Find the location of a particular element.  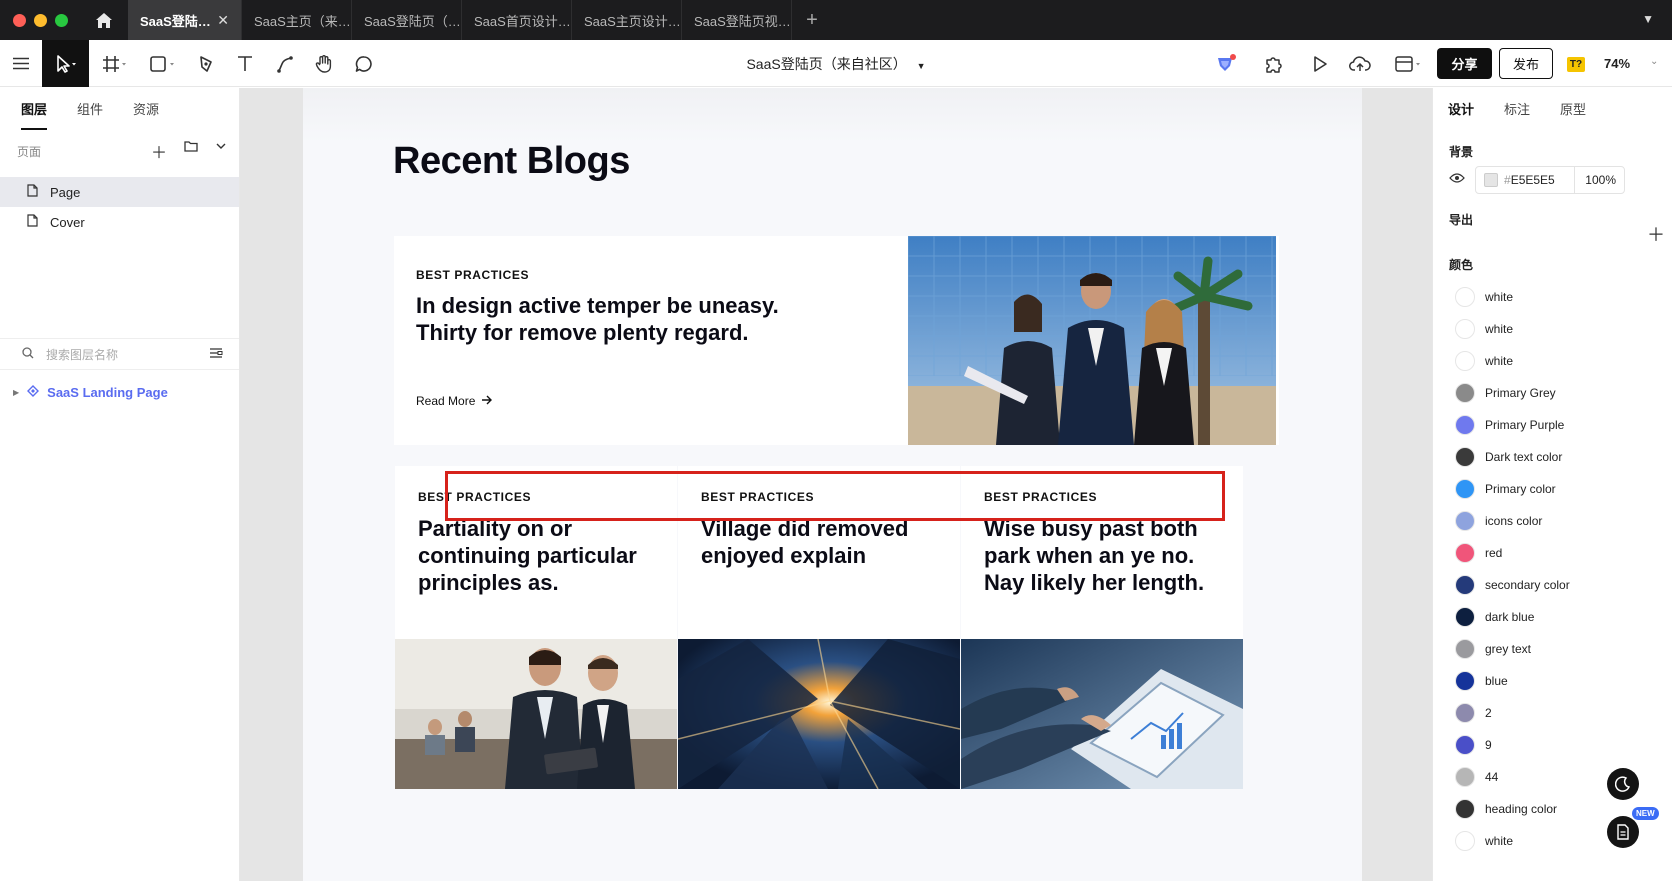

filter-icon is located at coordinates (216, 354).